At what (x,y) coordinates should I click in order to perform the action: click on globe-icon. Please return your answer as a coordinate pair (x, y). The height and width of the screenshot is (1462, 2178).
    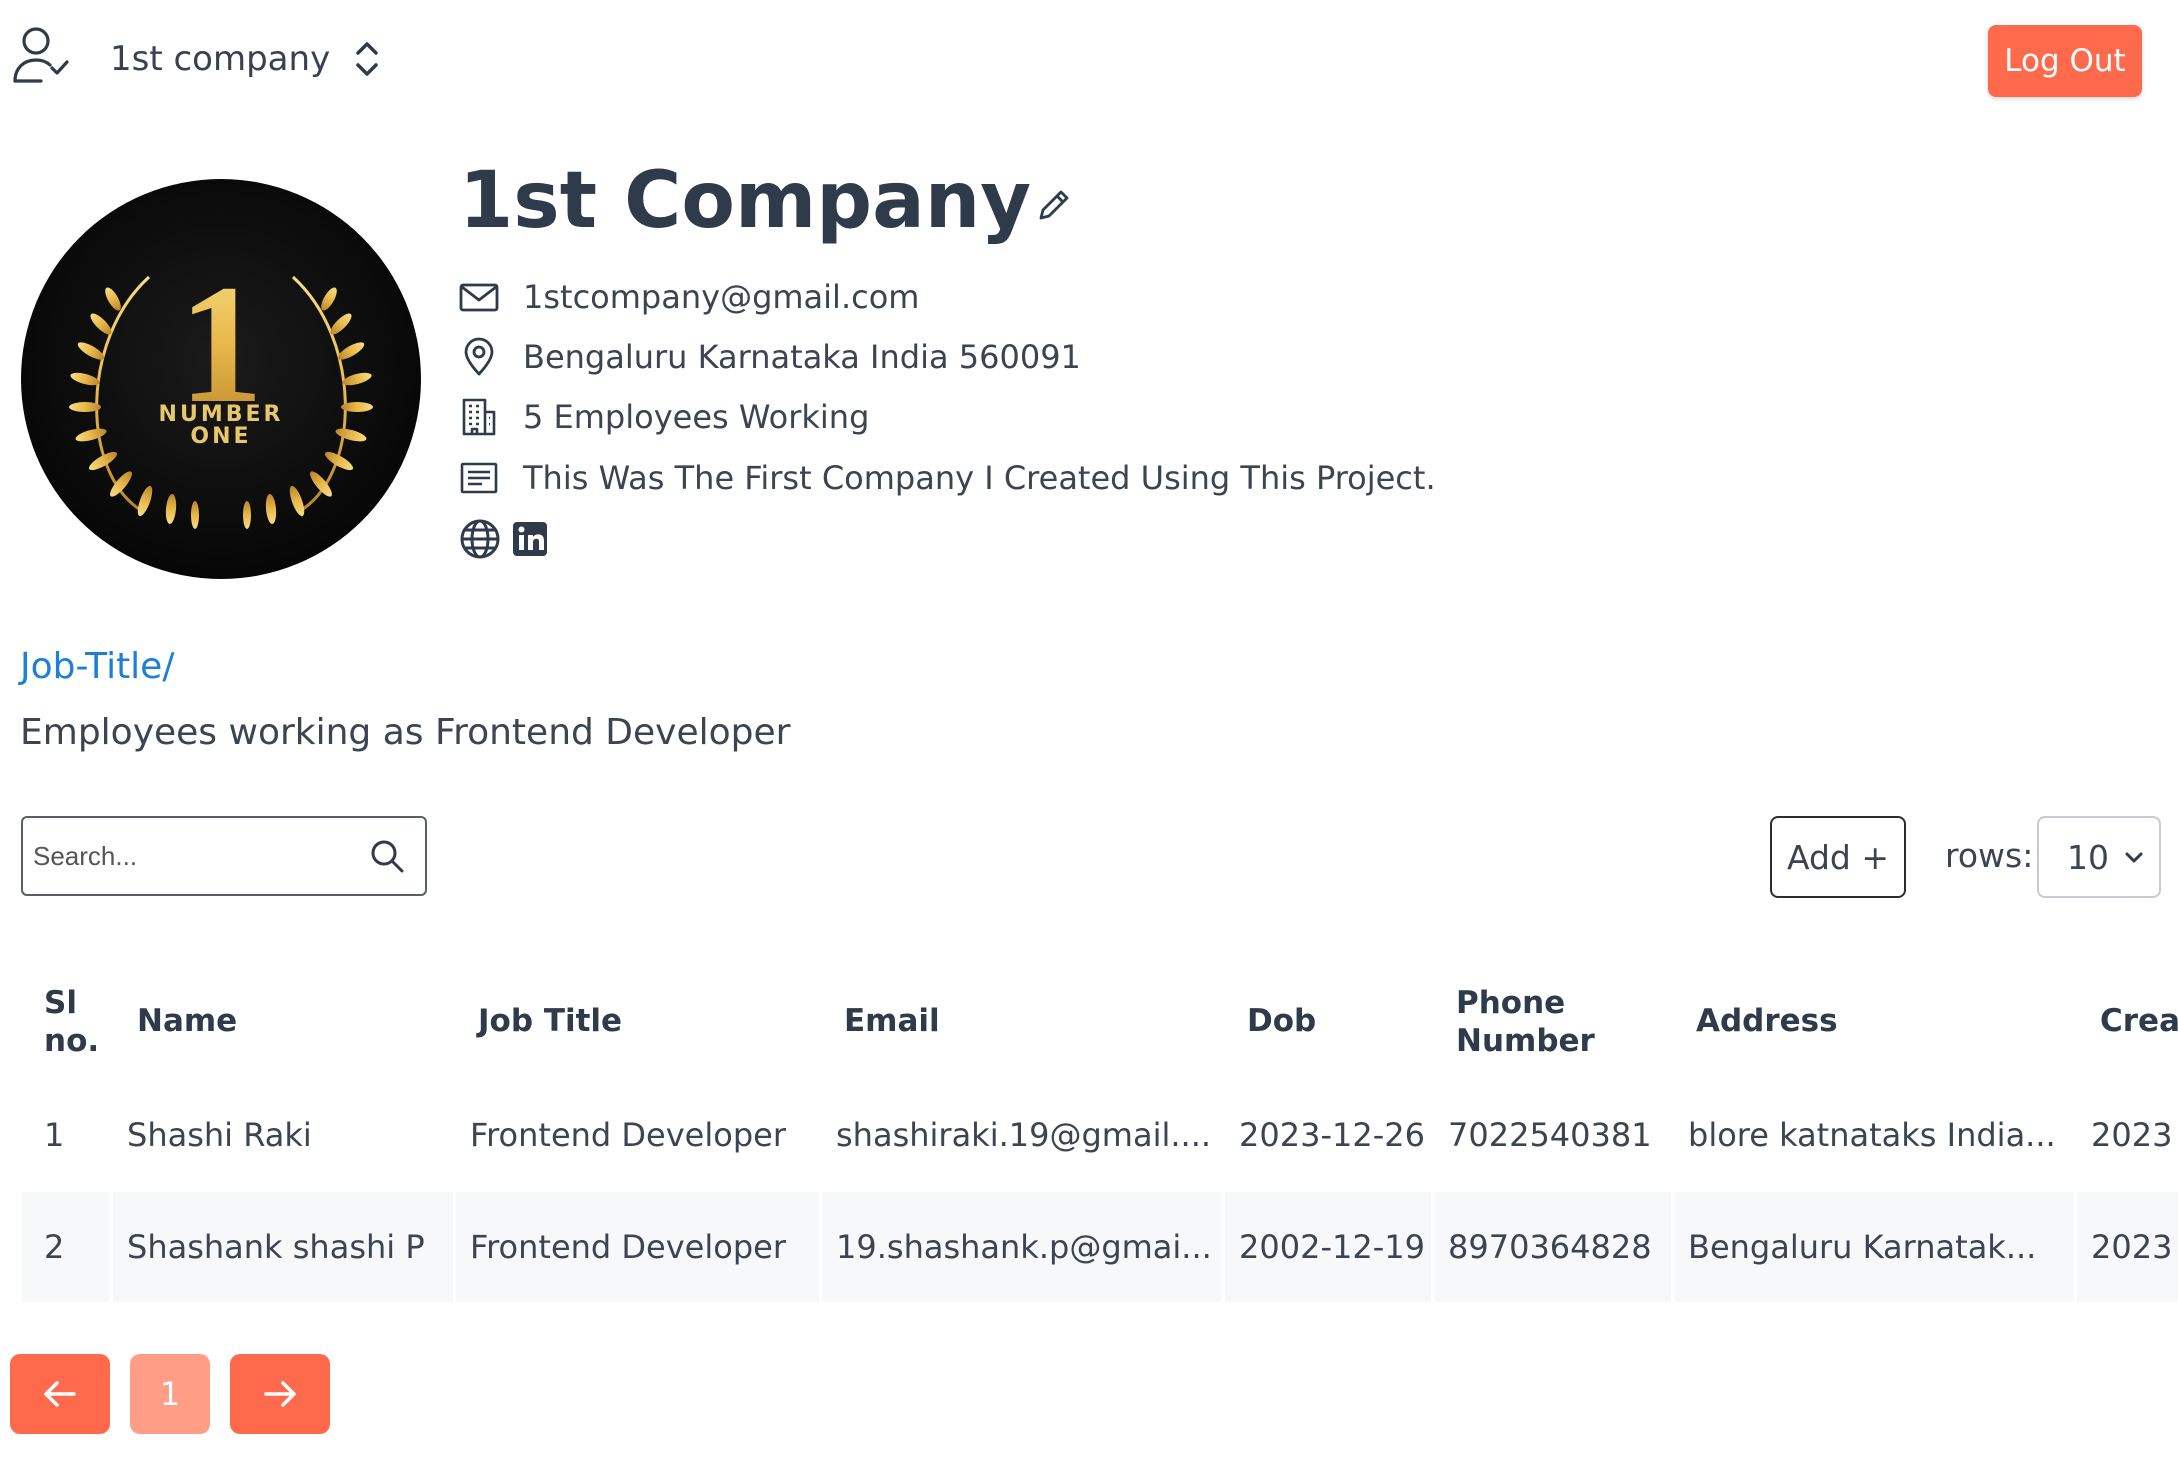
    Looking at the image, I should click on (480, 539).